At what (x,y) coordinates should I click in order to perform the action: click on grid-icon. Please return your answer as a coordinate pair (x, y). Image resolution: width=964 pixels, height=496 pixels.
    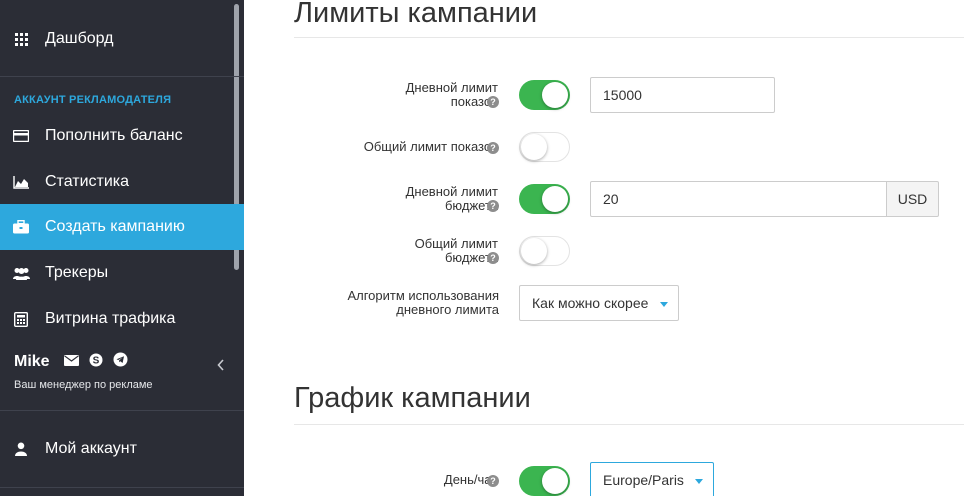
    Looking at the image, I should click on (21, 39).